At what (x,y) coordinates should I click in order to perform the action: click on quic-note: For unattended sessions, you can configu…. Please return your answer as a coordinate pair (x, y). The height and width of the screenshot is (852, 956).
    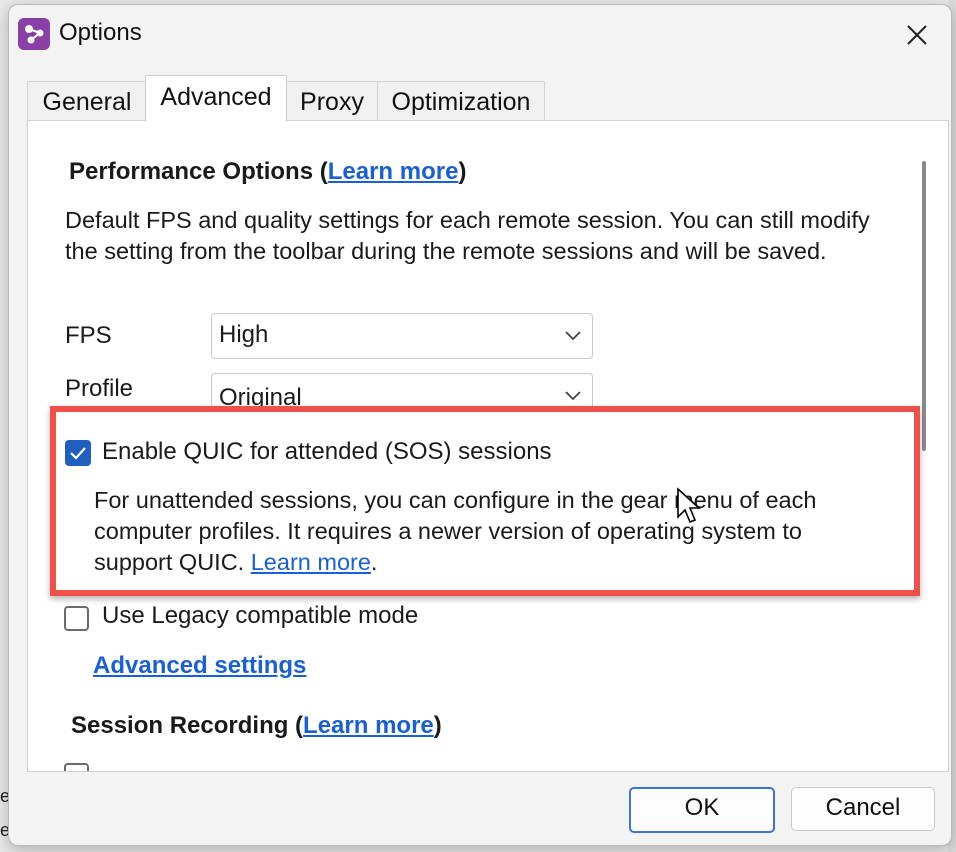
    Looking at the image, I should click on (455, 531).